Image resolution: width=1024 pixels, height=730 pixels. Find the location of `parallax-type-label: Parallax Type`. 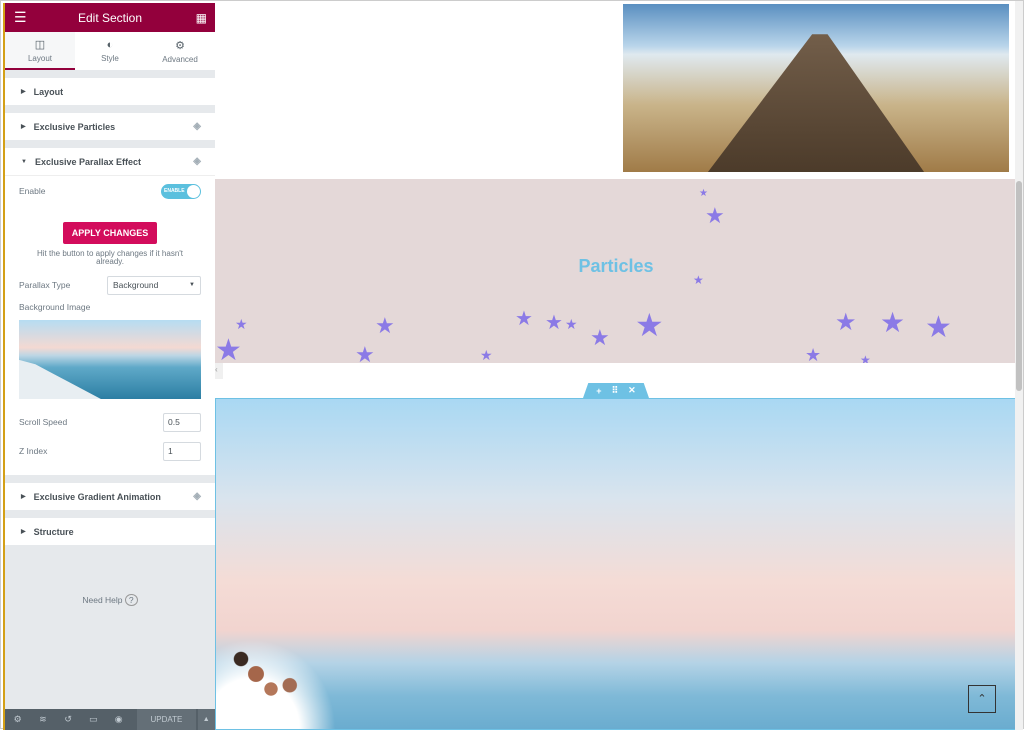

parallax-type-label: Parallax Type is located at coordinates (45, 285).